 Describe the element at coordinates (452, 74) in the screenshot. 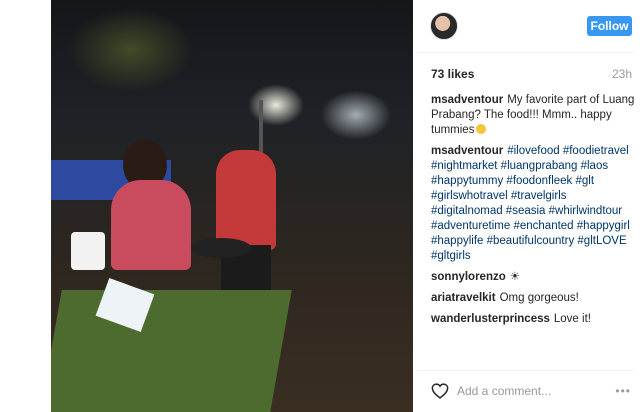

I see `likes-count: 73 likes` at that location.